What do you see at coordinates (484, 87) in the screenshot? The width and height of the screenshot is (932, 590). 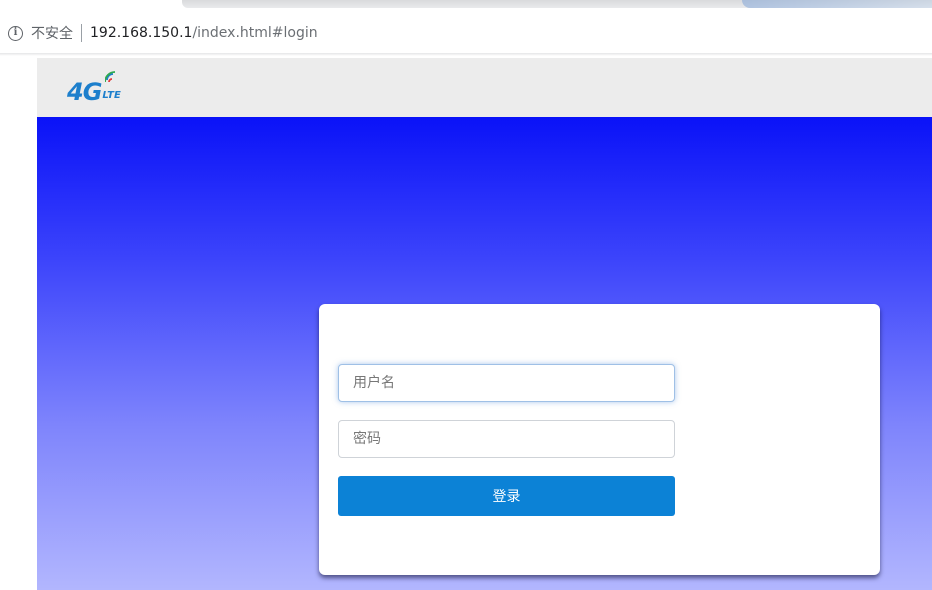 I see `page-header: 4G LTE` at bounding box center [484, 87].